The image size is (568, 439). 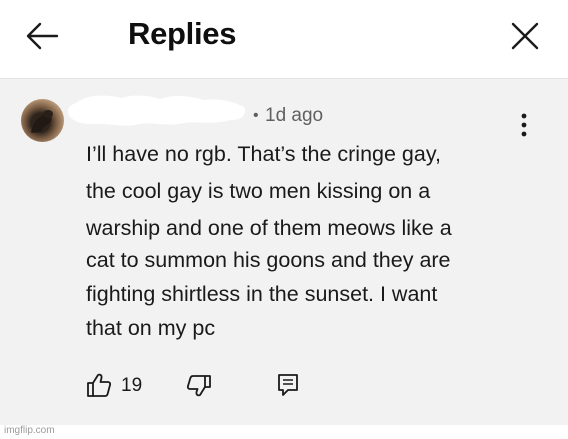 I want to click on comment-text-line: warship and one of them meows like a, so click(x=269, y=228).